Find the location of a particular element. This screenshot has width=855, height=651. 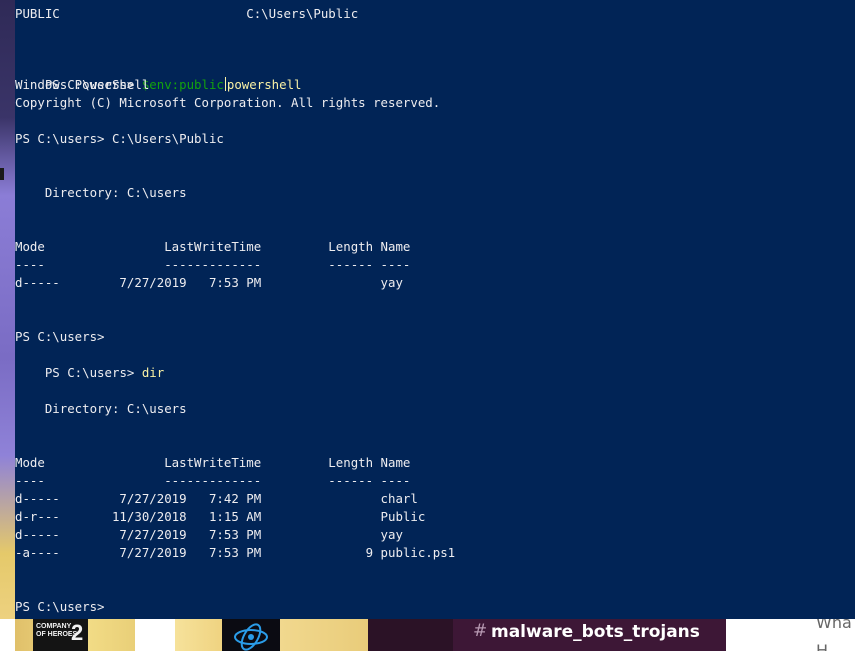

command-dir: dir is located at coordinates (153, 372).